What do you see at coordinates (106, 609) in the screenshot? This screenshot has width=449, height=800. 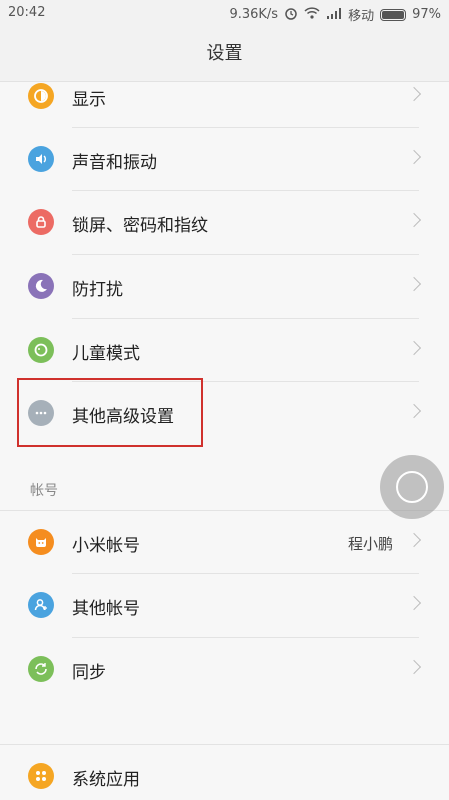 I see `settings-item-label: 其他帐号` at bounding box center [106, 609].